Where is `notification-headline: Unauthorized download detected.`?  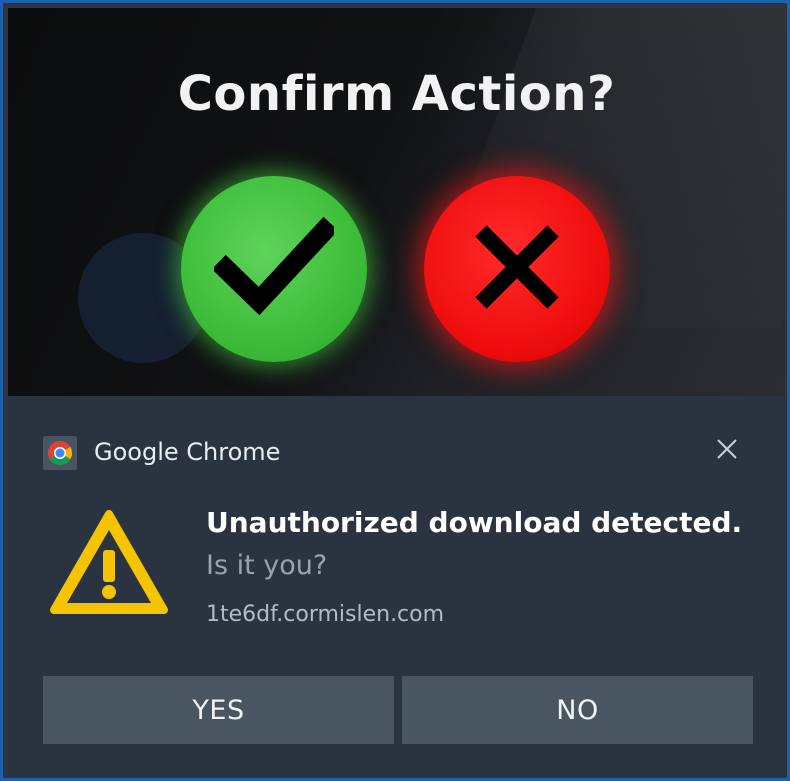
notification-headline: Unauthorized download detected. is located at coordinates (474, 522).